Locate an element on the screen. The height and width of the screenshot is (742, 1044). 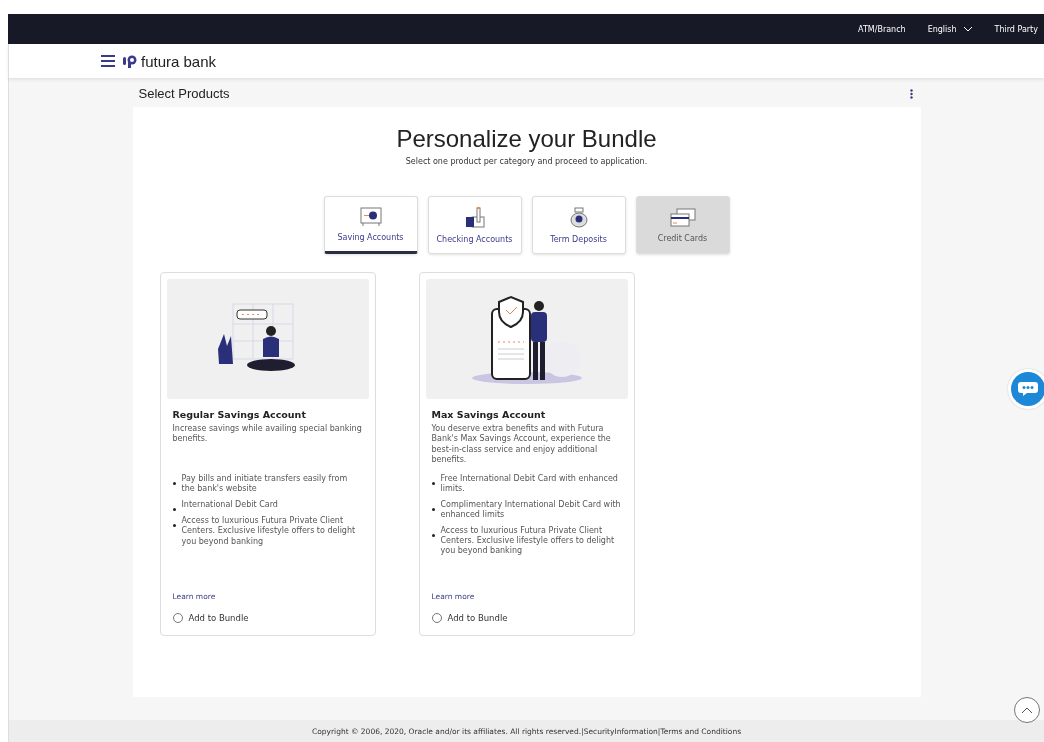
chevron-down-icon is located at coordinates (967, 29).